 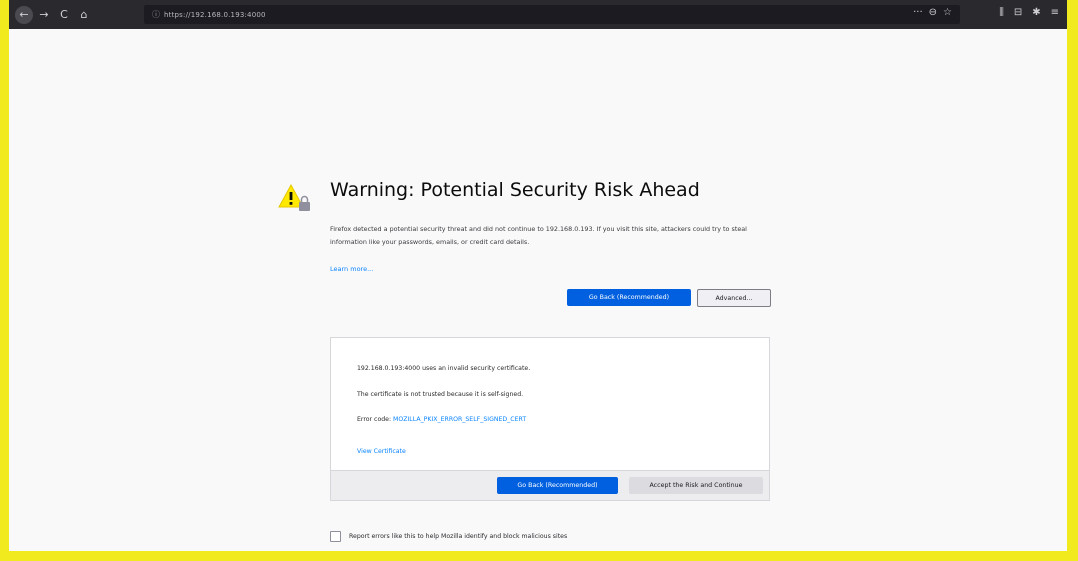 I want to click on url-text: https://192.168.0.193:4000, so click(x=215, y=15).